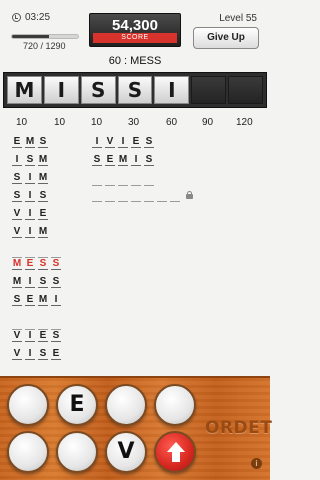 This screenshot has width=320, height=480. I want to click on score-value: 54,300, so click(135, 25).